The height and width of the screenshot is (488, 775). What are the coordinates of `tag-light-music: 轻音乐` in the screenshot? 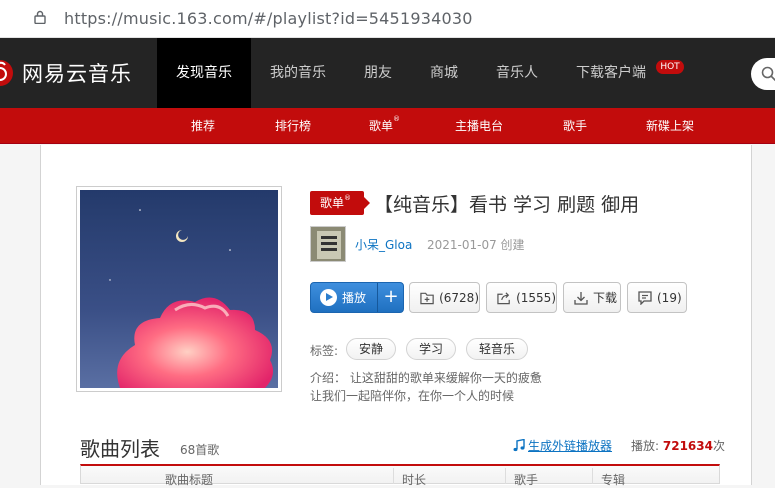 It's located at (497, 349).